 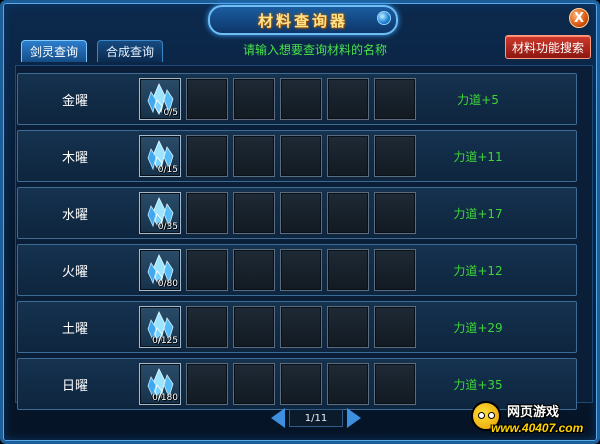 I want to click on page-indicator: 1/11, so click(x=316, y=418).